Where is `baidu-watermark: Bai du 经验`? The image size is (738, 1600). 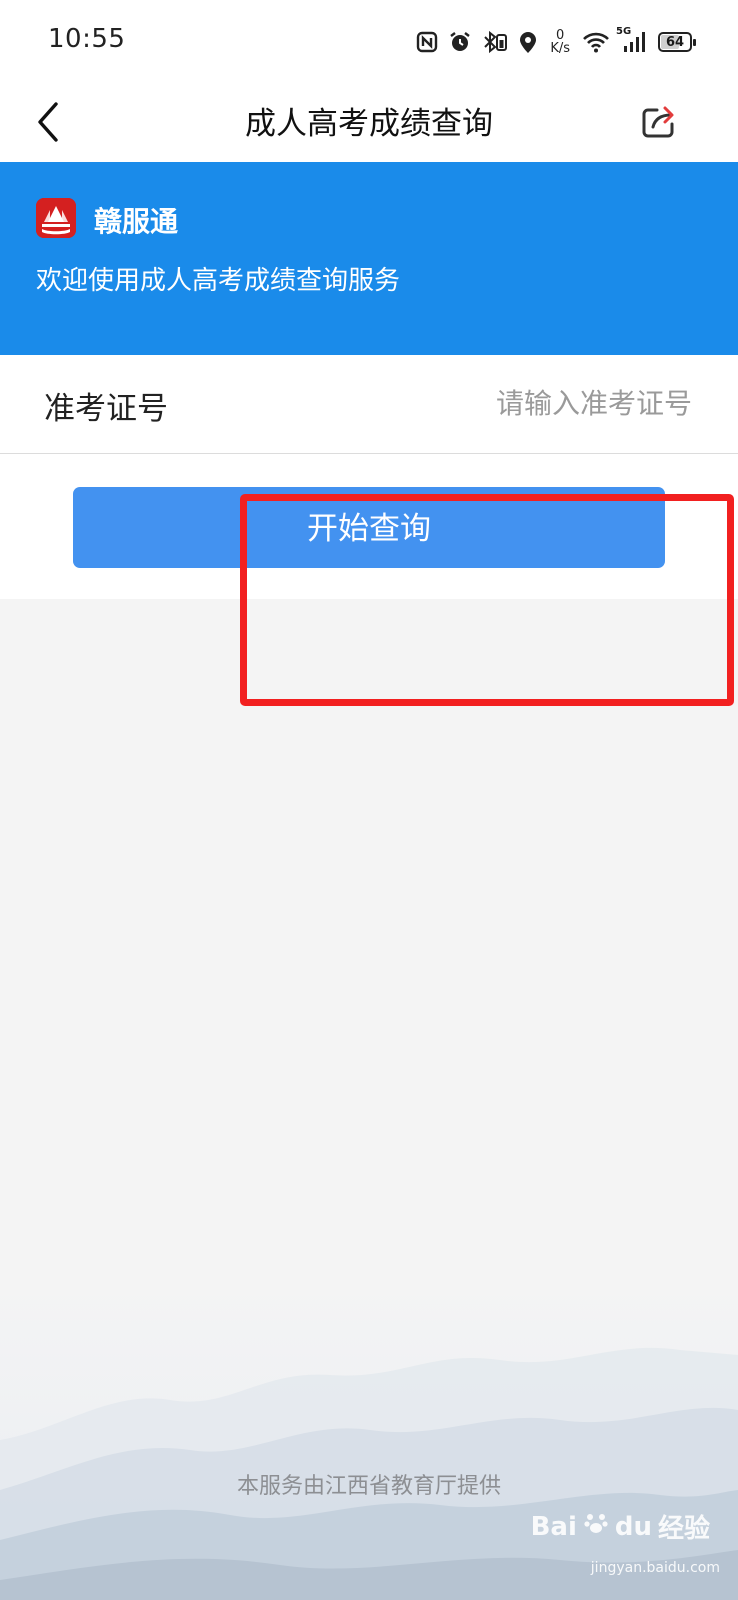 baidu-watermark: Bai du 经验 is located at coordinates (620, 1527).